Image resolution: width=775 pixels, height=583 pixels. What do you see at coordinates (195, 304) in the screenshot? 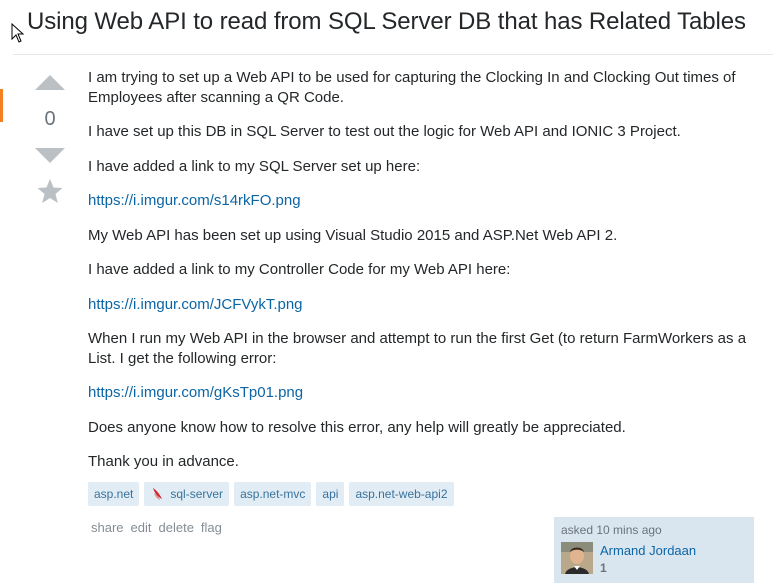
I see `controller-code-link: https://i.imgur.com/JCFVykT.png` at bounding box center [195, 304].